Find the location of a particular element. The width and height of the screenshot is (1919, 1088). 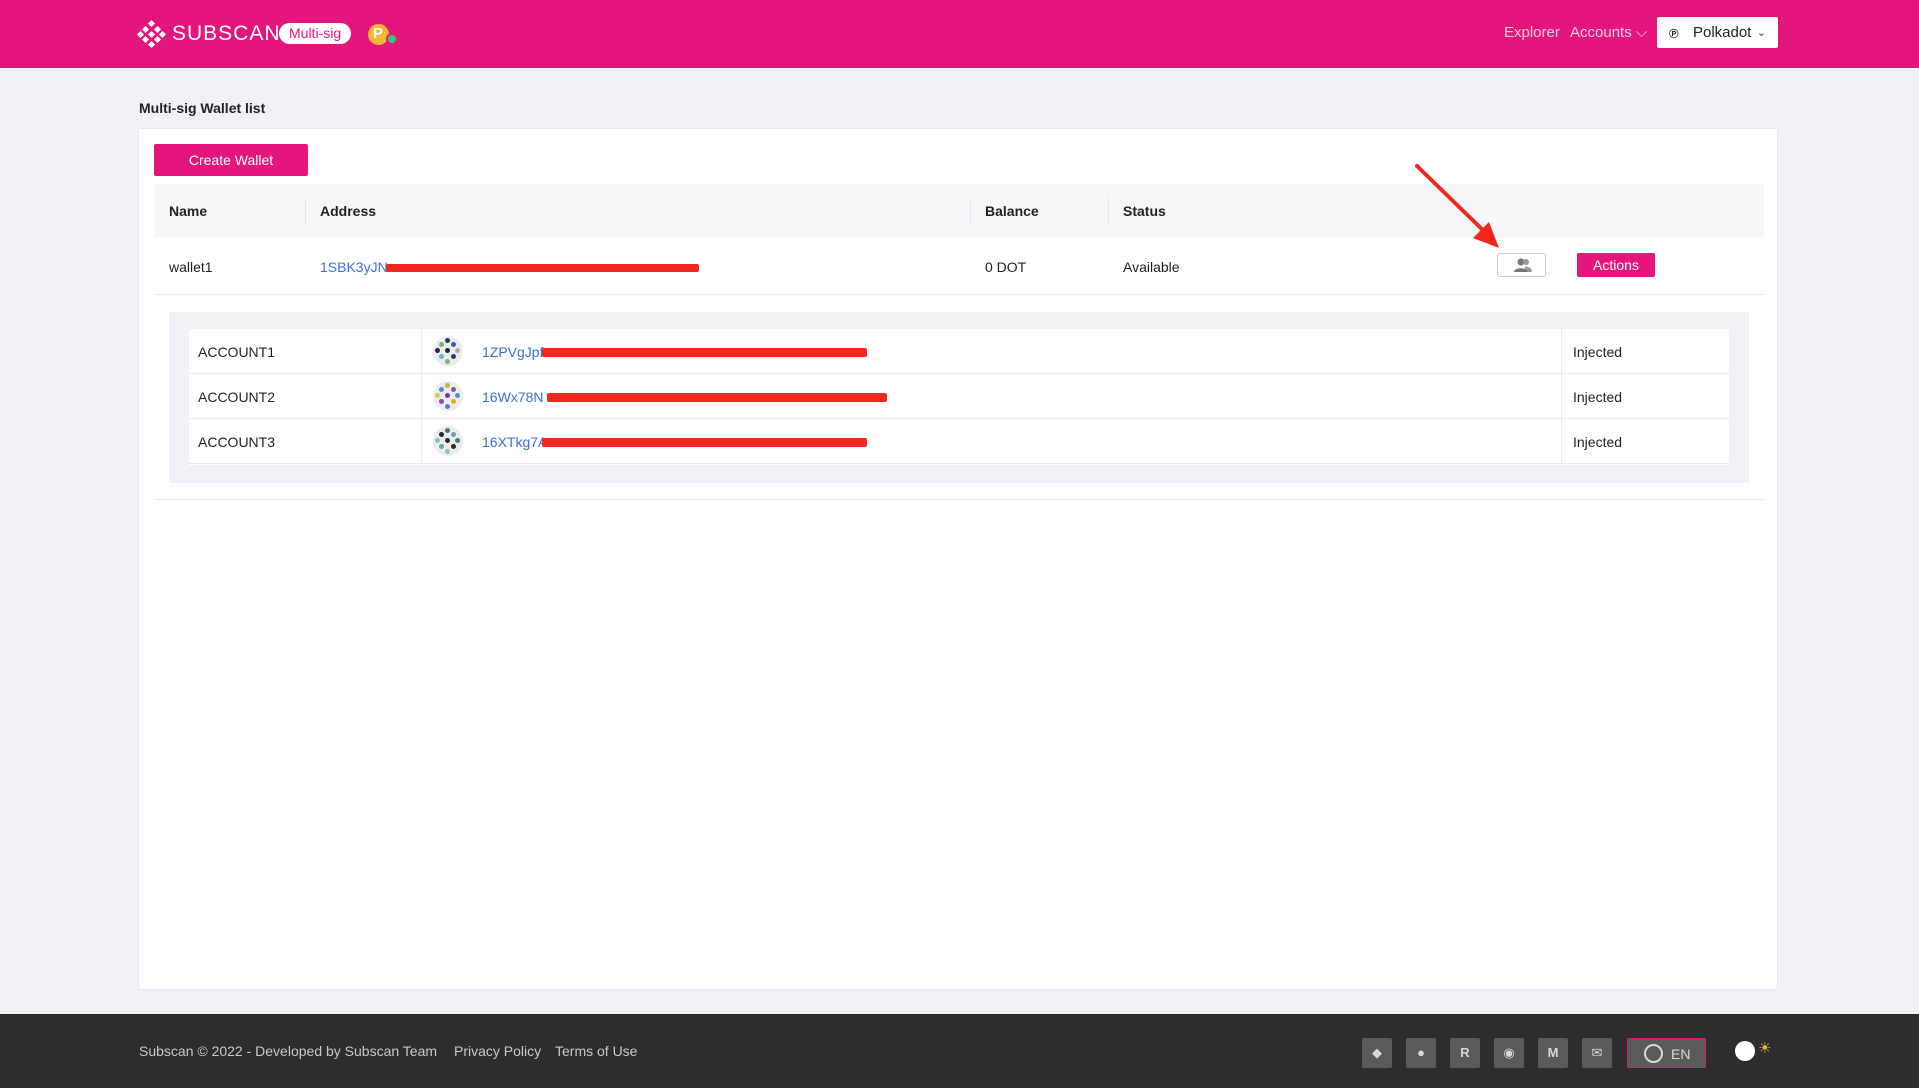

wallet-status: Available is located at coordinates (1151, 267).